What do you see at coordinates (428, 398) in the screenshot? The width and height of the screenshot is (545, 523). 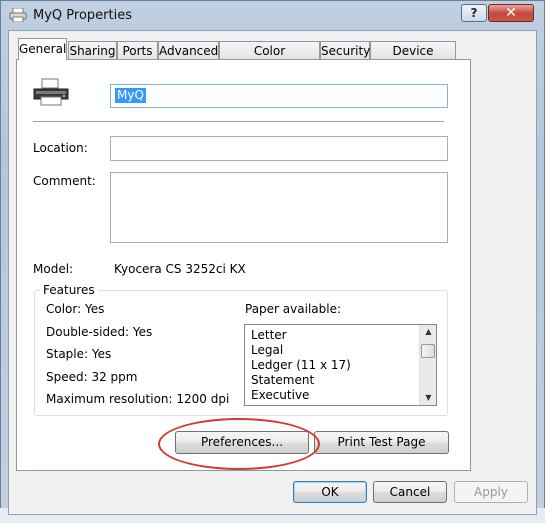 I see `scroll-down-arrow-icon: ▼` at bounding box center [428, 398].